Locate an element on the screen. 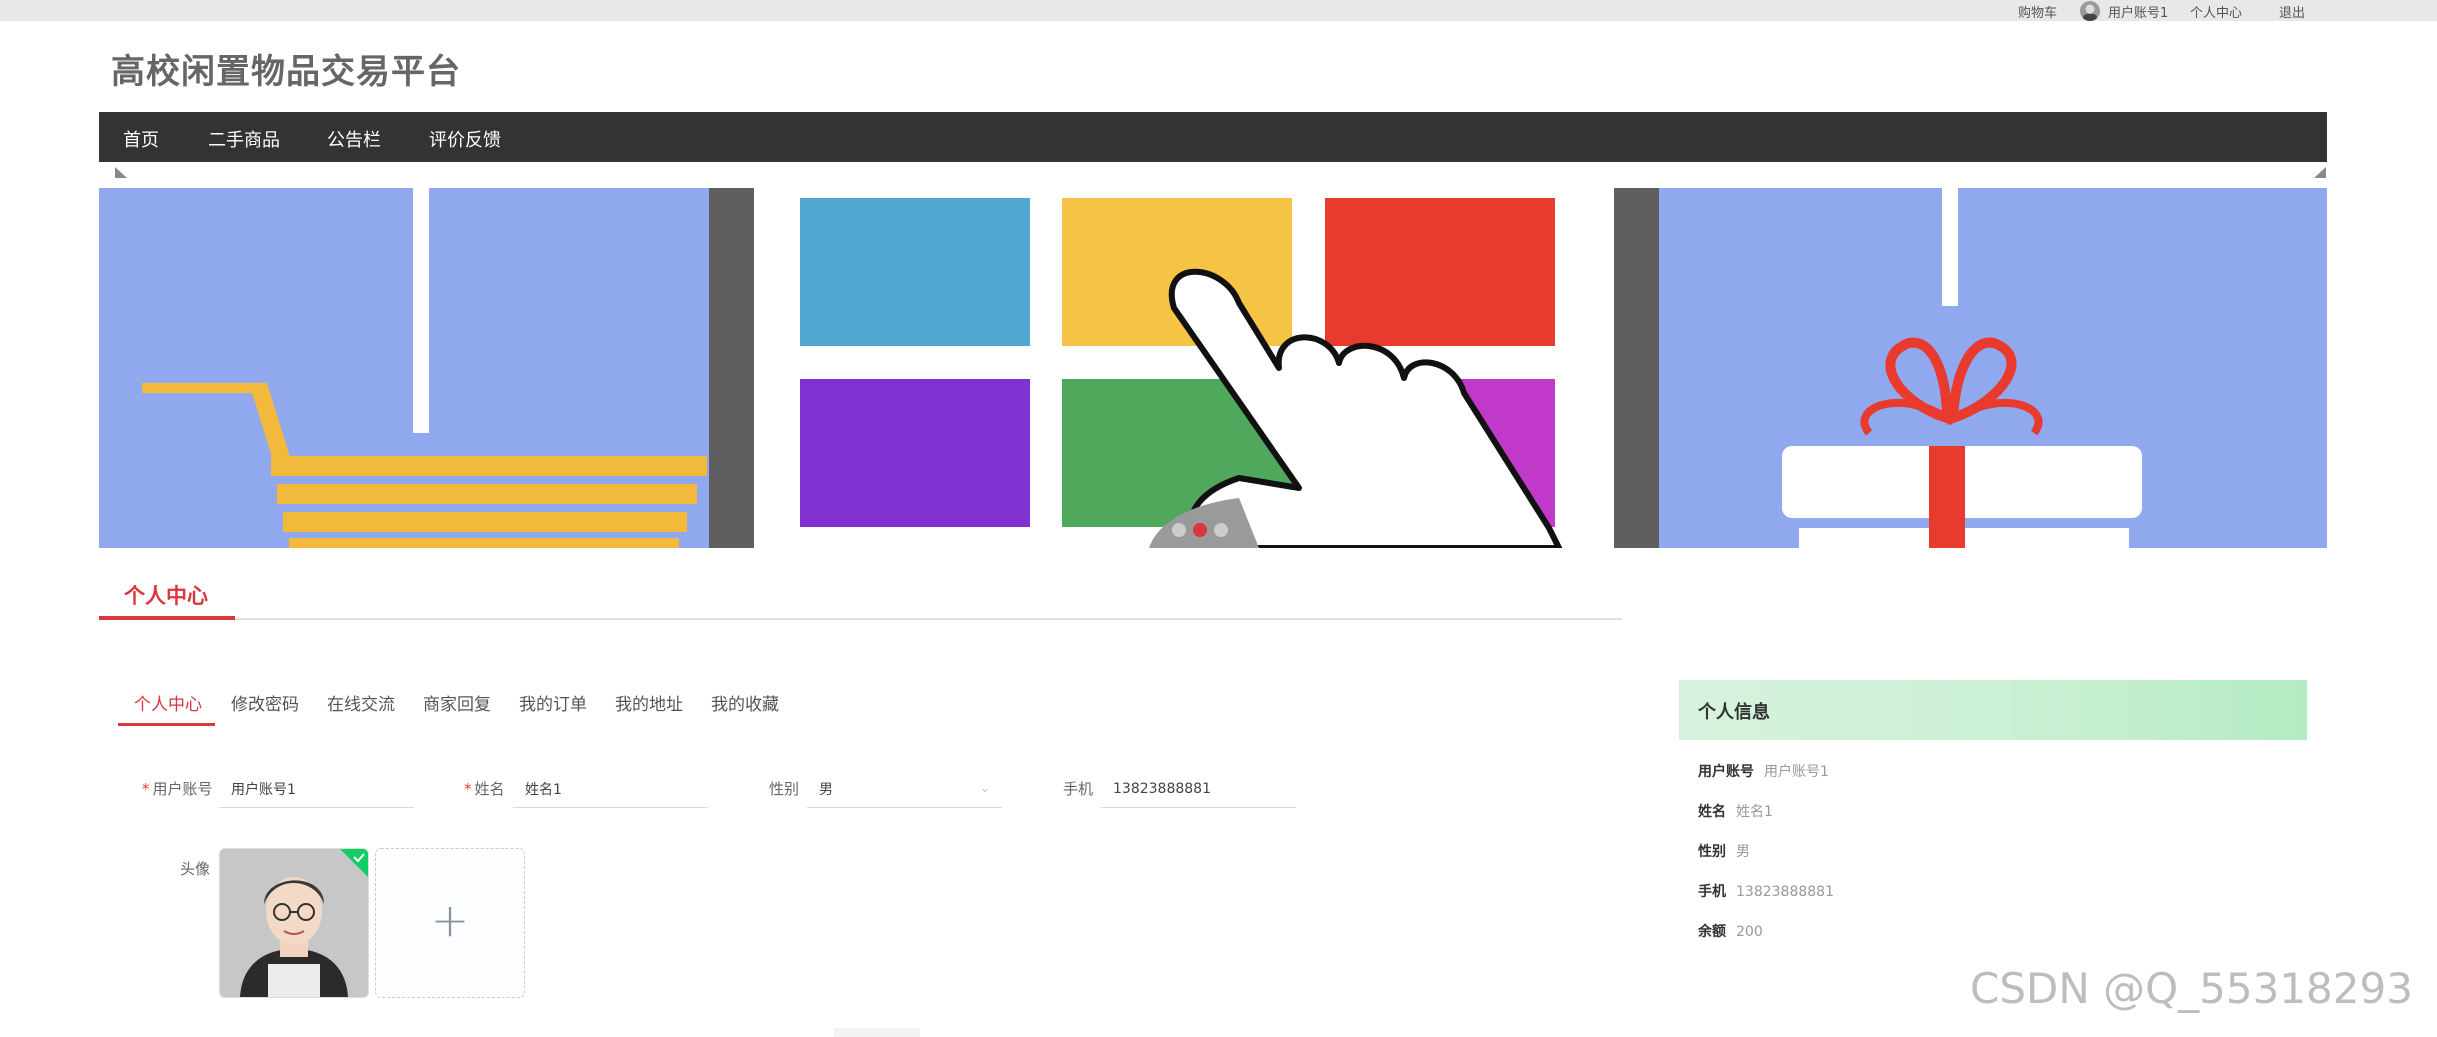 This screenshot has height=1037, width=2437. main-nav: 首页 二手商品 公告栏 评价反馈 is located at coordinates (1213, 137).